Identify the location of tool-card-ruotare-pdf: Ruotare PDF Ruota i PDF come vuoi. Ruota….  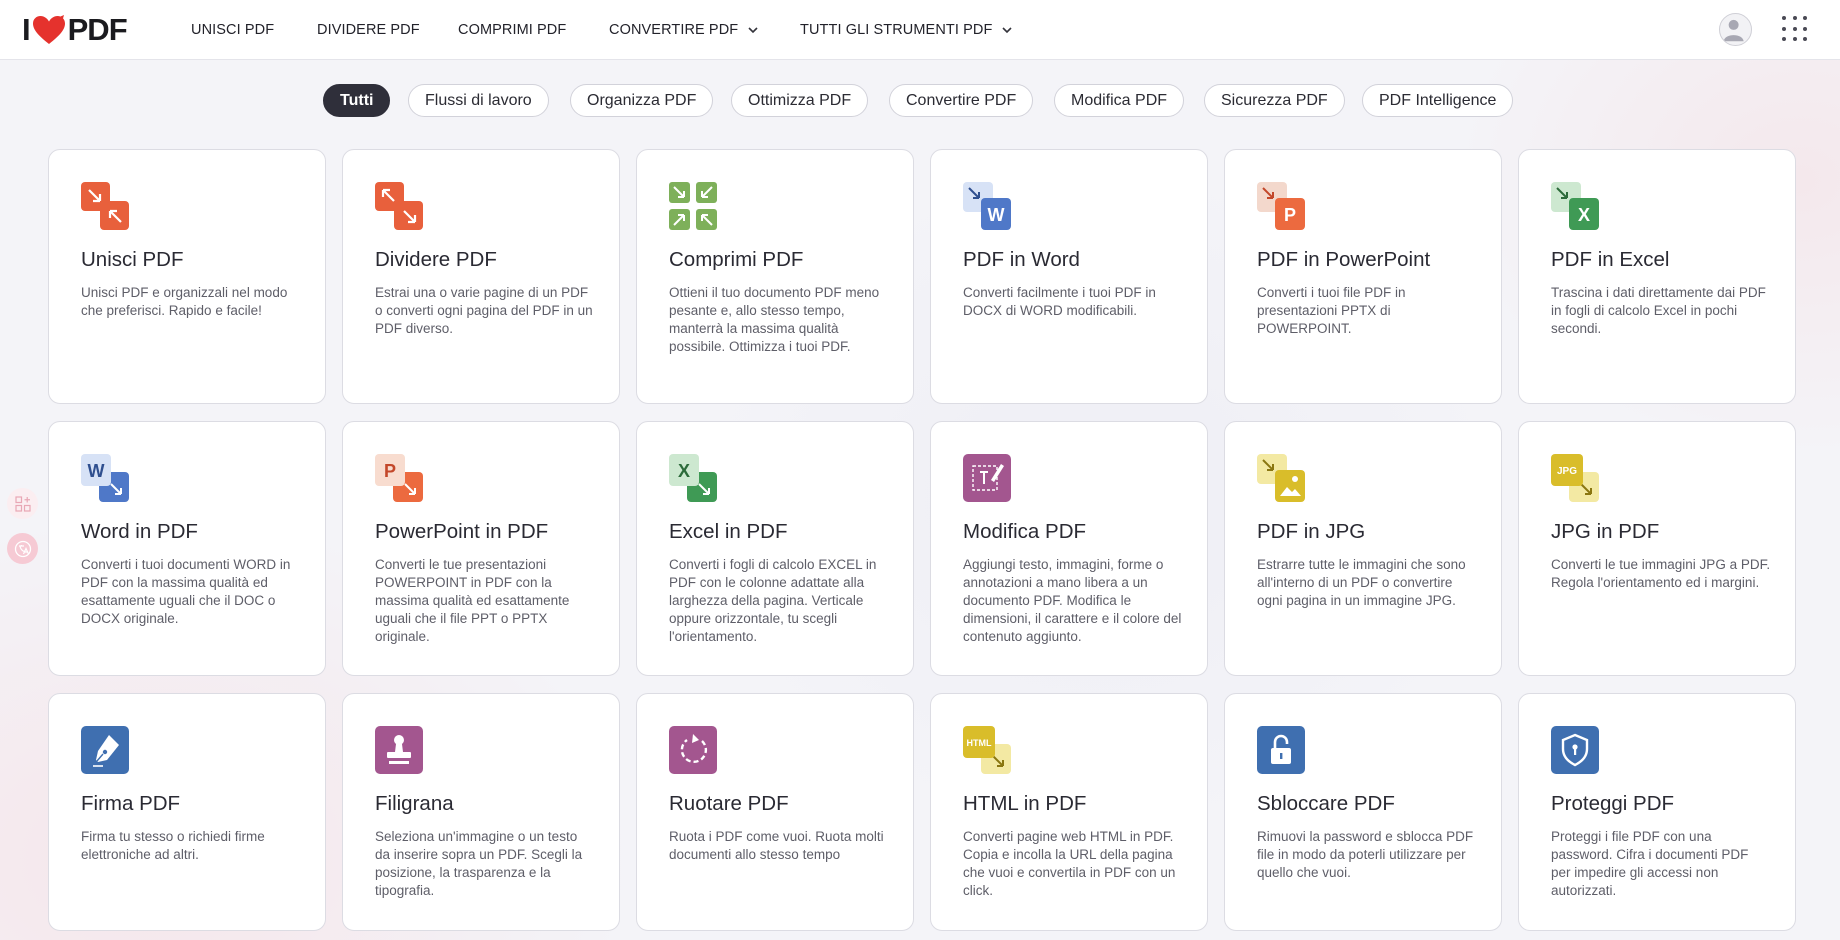
(775, 812).